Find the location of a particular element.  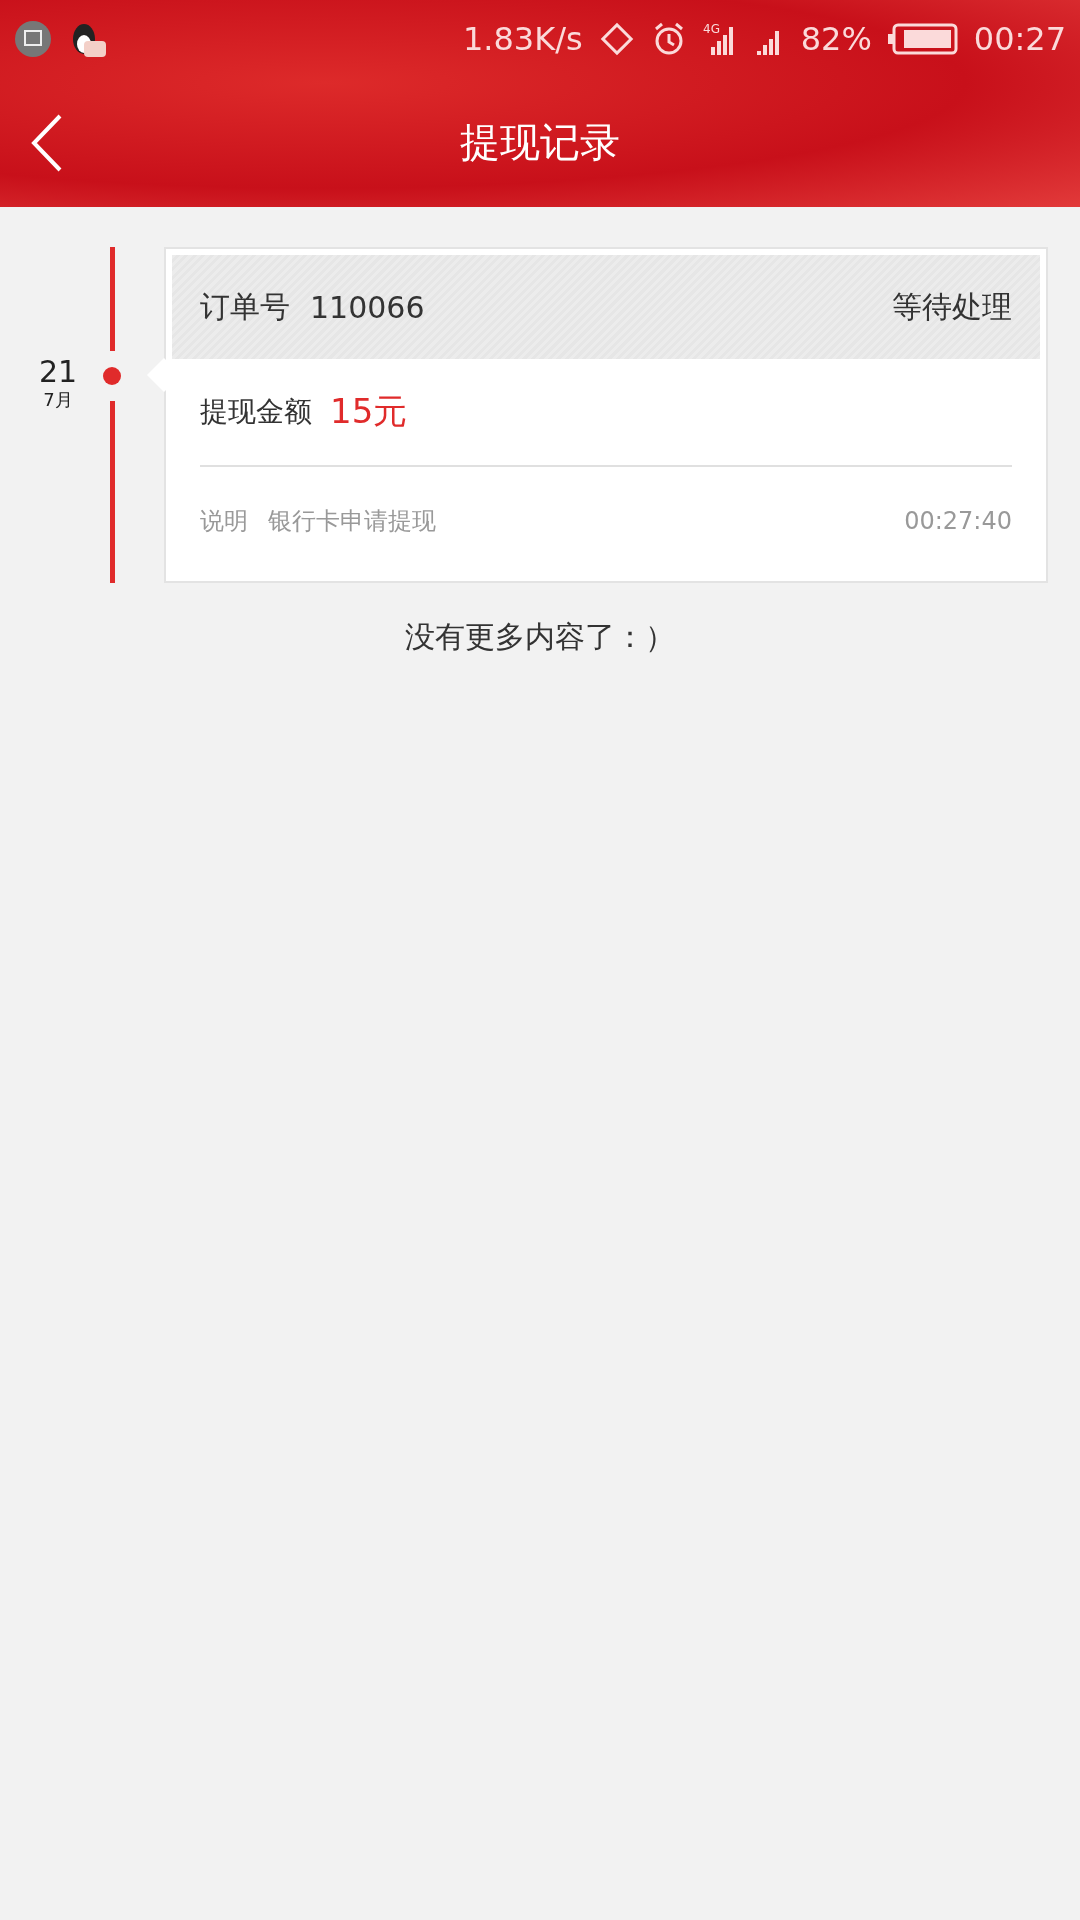

network-speed: 1.83K/s is located at coordinates (522, 39).